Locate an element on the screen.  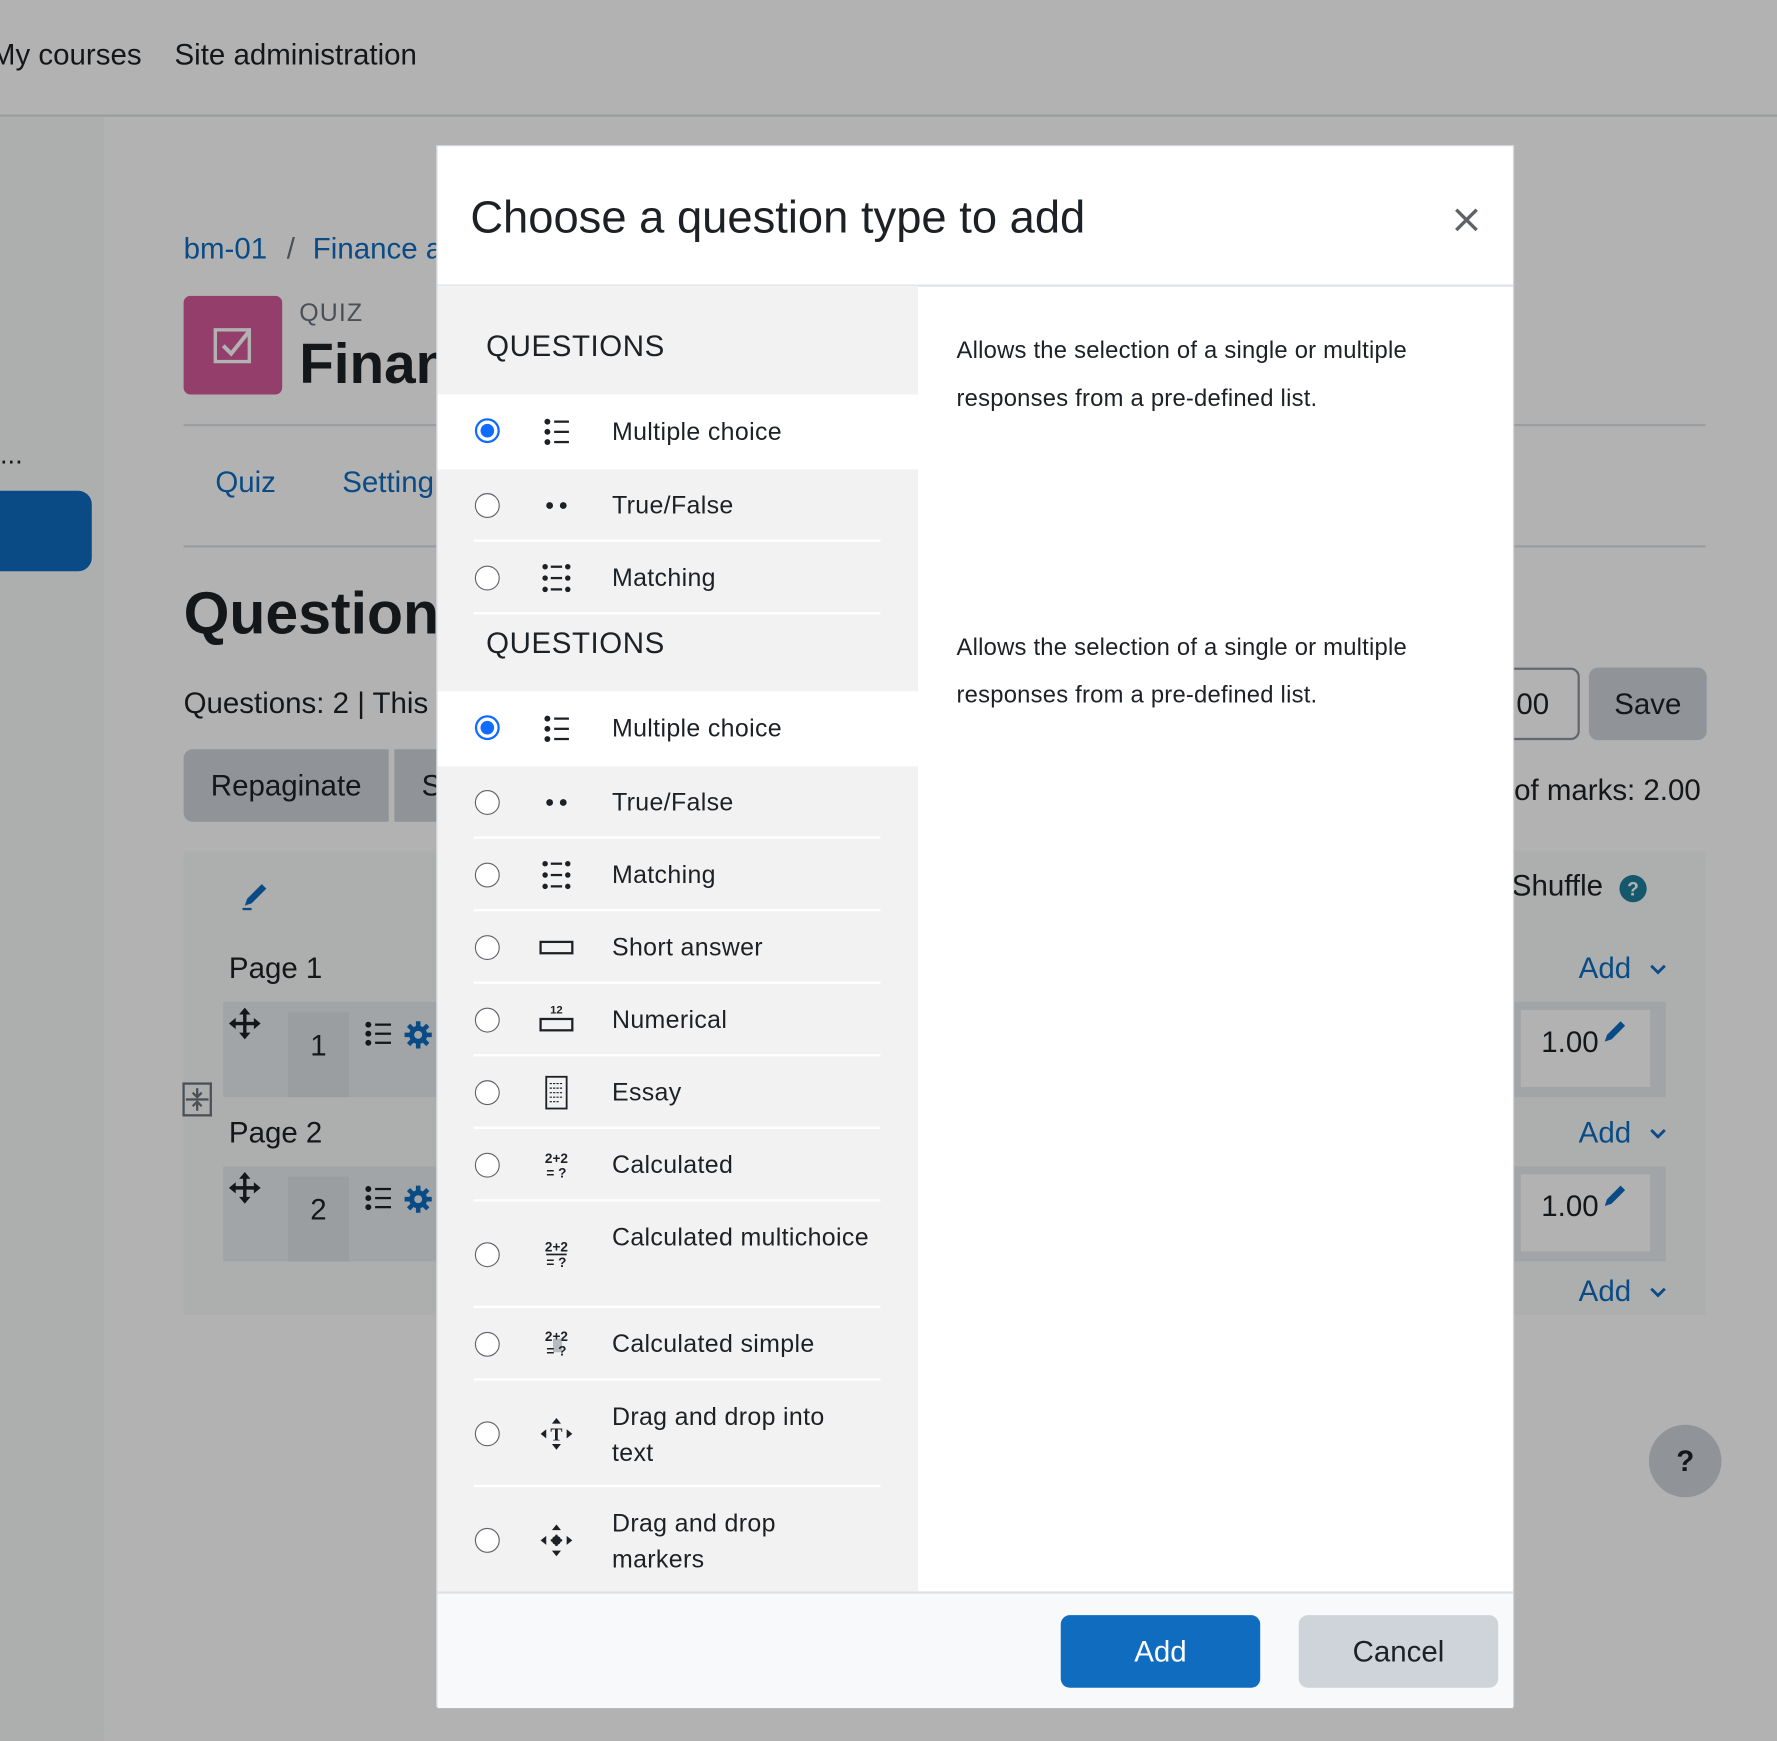
numerical-icon: 12 is located at coordinates (556, 1020).